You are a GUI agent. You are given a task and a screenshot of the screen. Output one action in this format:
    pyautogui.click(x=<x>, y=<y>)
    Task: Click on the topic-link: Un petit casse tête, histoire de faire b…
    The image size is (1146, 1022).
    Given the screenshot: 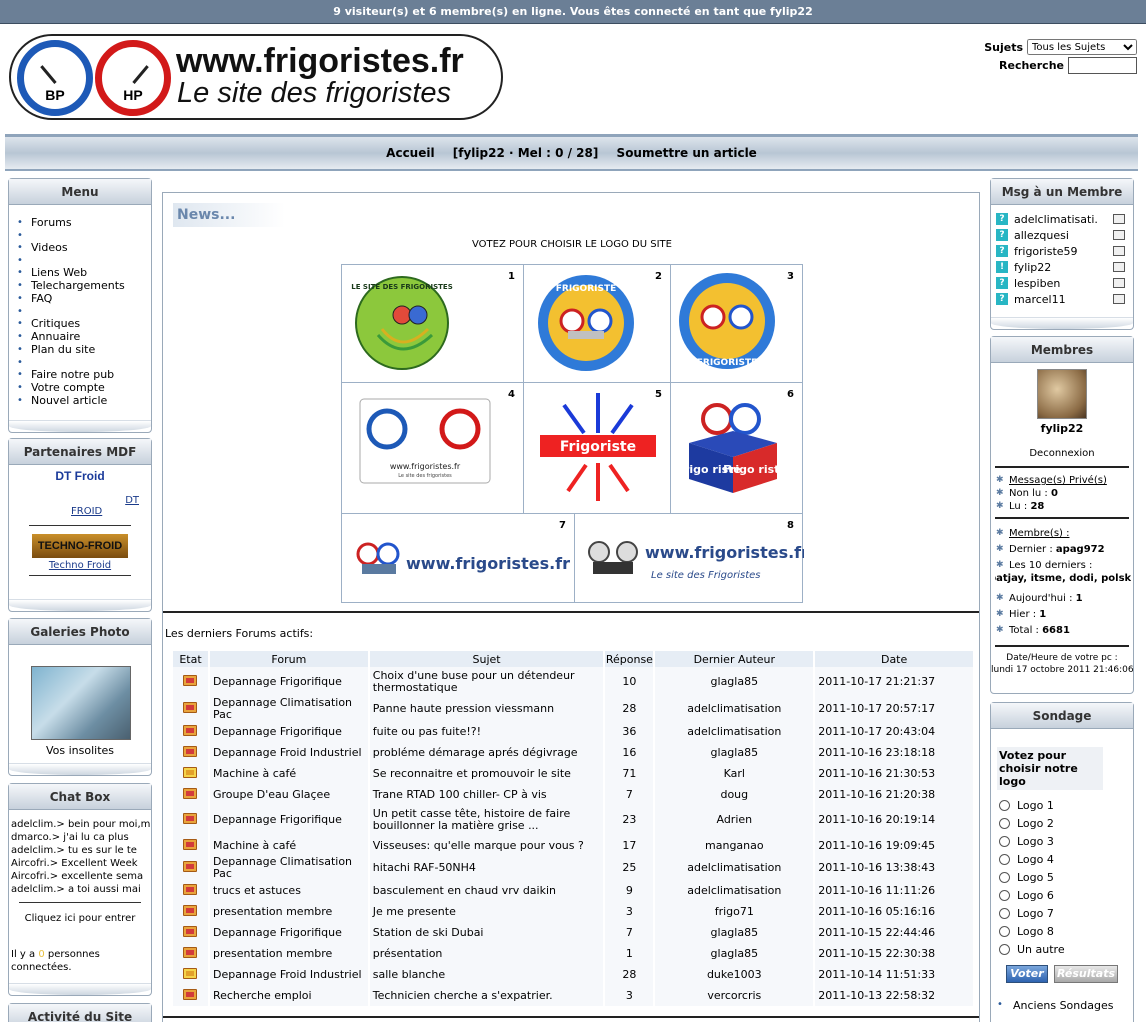 What is the action you would take?
    pyautogui.click(x=487, y=820)
    